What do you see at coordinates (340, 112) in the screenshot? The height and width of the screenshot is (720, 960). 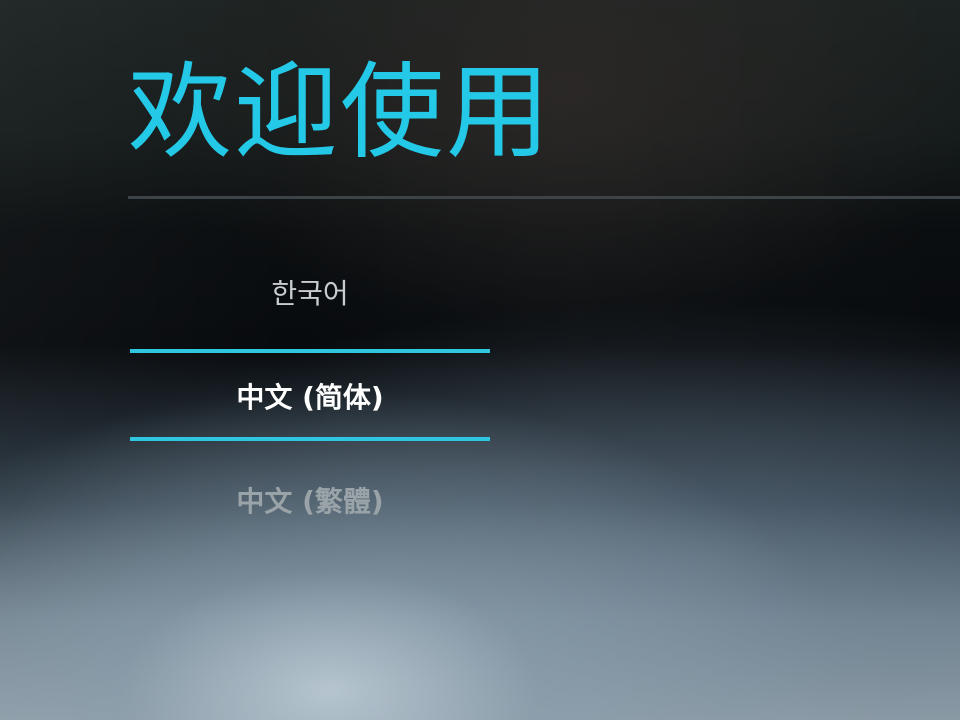 I see `welcome-title: 欢迎使用` at bounding box center [340, 112].